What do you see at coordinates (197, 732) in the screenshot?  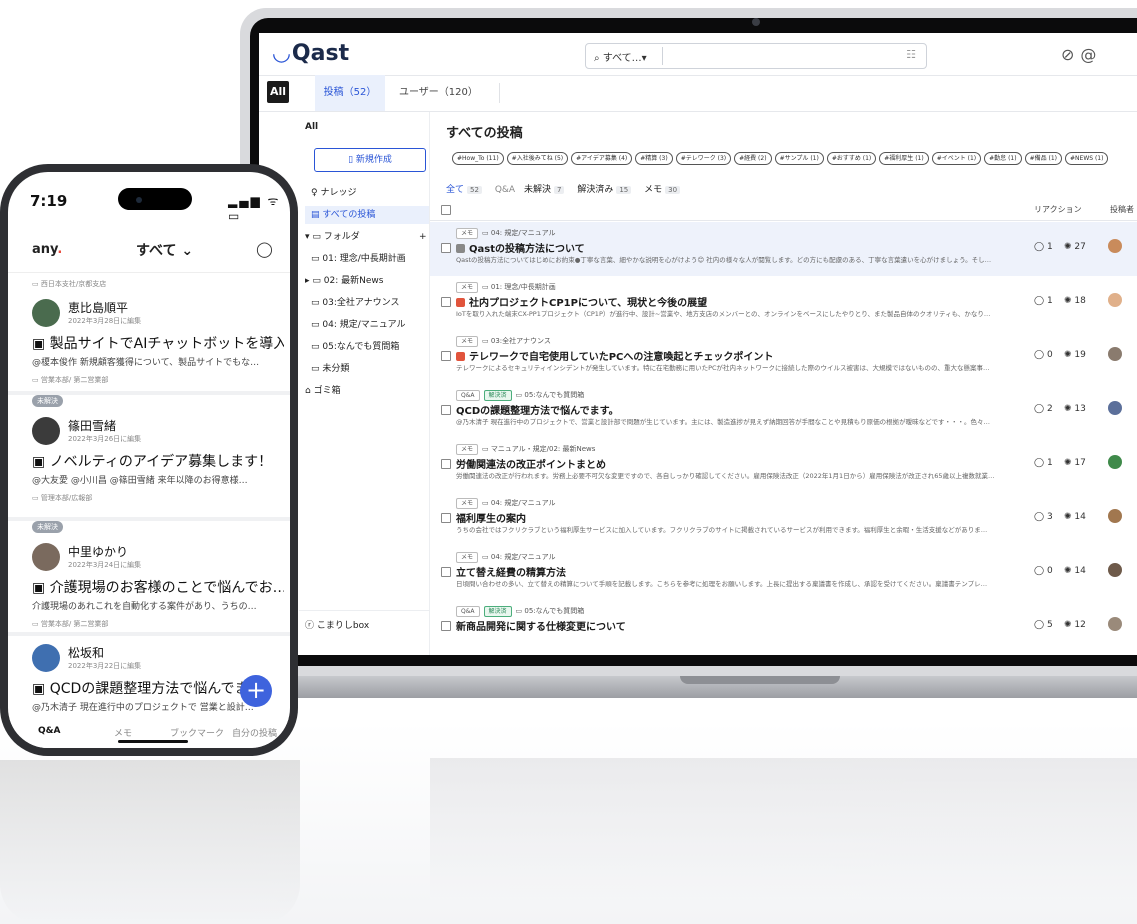 I see `nav-bookmark: ブックマーク` at bounding box center [197, 732].